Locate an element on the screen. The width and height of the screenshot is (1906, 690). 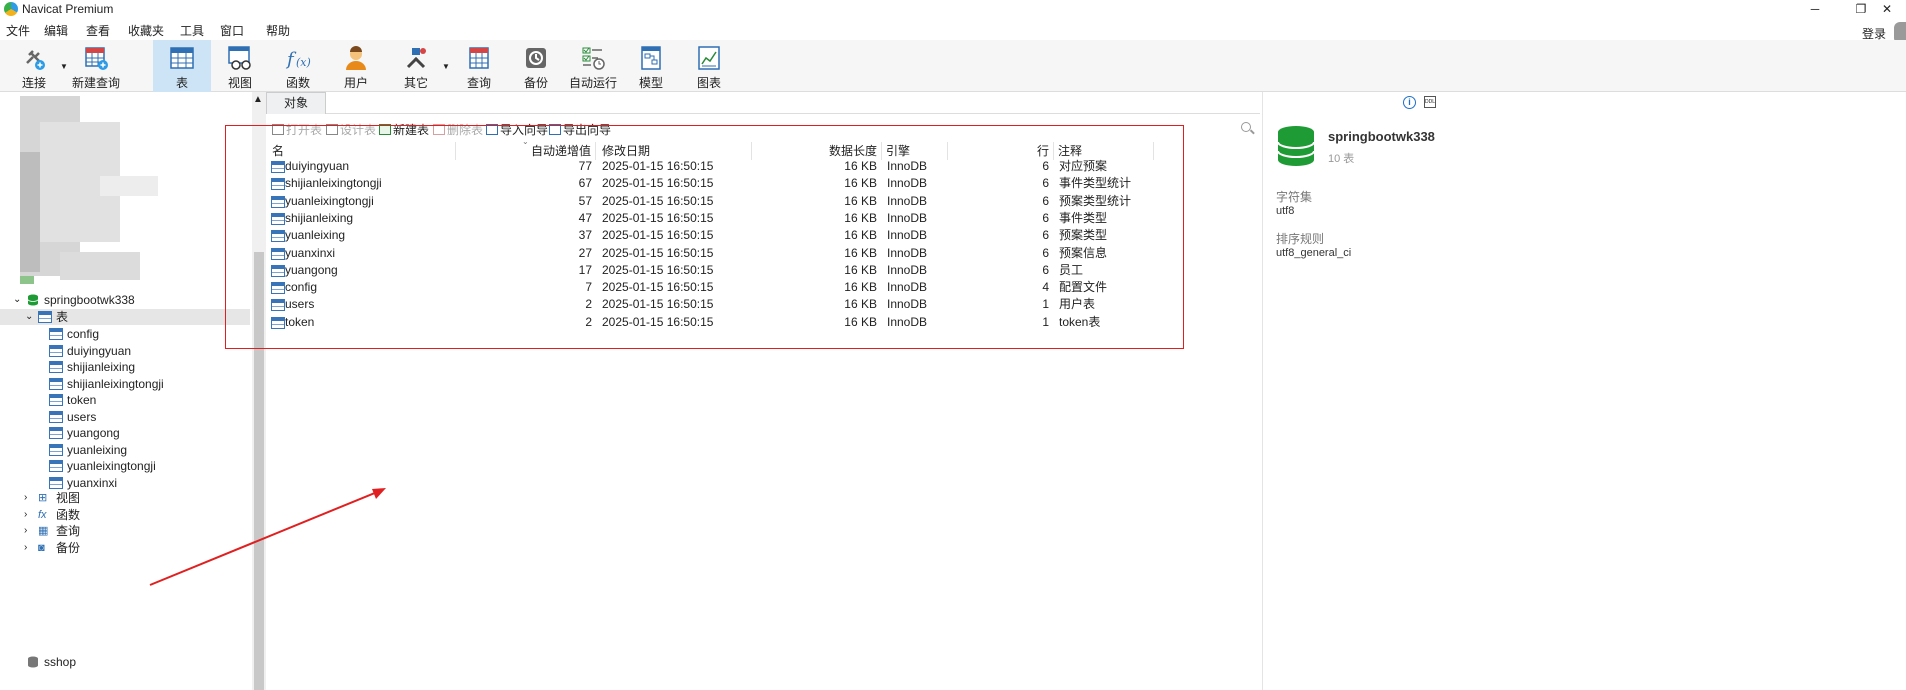
tree-table-label: shijianleixing is located at coordinates (101, 367).